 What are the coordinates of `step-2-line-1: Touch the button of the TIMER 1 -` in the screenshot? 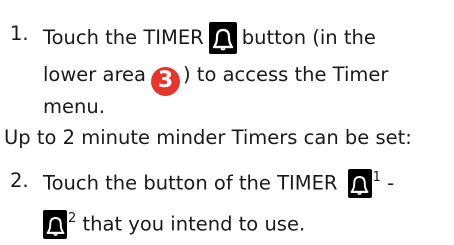 It's located at (218, 184).